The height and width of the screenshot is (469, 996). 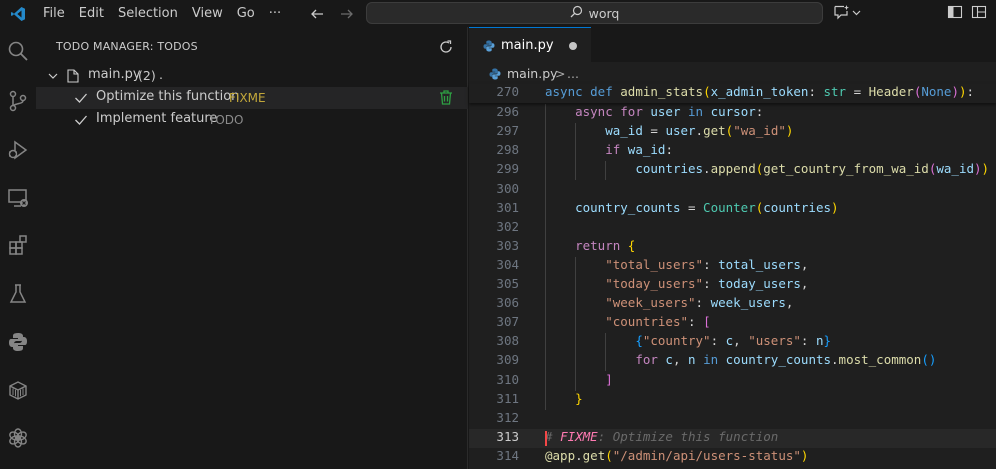 I want to click on code-line: 304 "total_users": total_users,, so click(x=732, y=266).